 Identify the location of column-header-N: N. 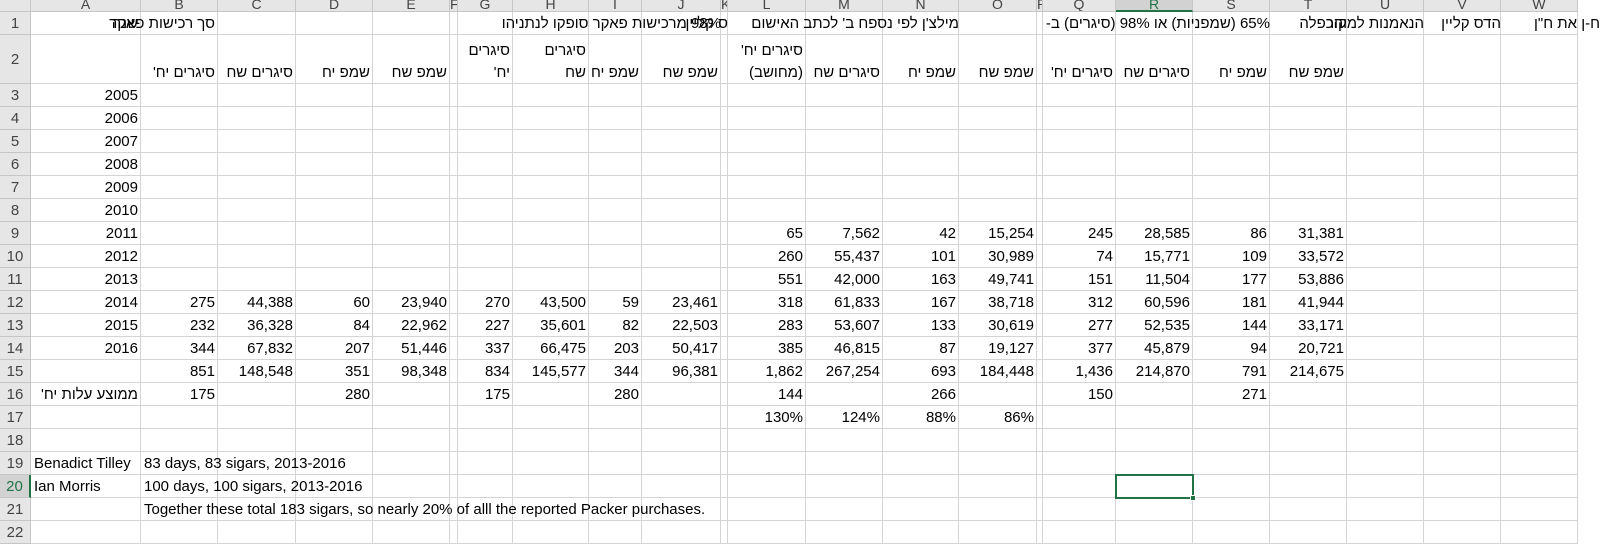
(921, 6).